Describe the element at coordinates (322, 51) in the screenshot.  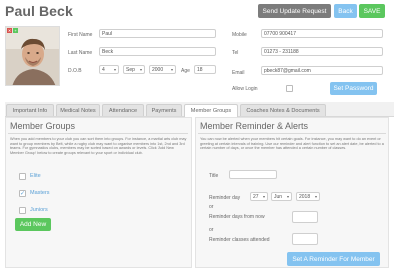
I see `tel-field: 01273 - 231188` at that location.